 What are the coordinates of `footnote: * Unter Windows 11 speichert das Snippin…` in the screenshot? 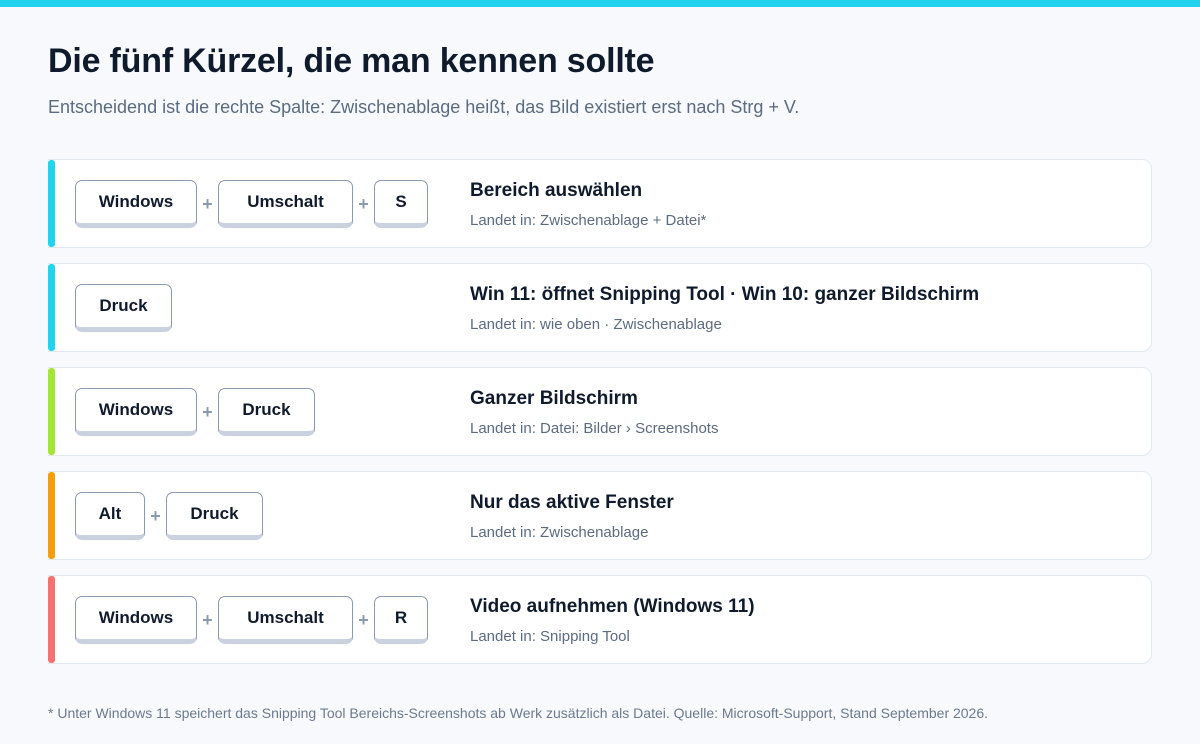 It's located at (518, 713).